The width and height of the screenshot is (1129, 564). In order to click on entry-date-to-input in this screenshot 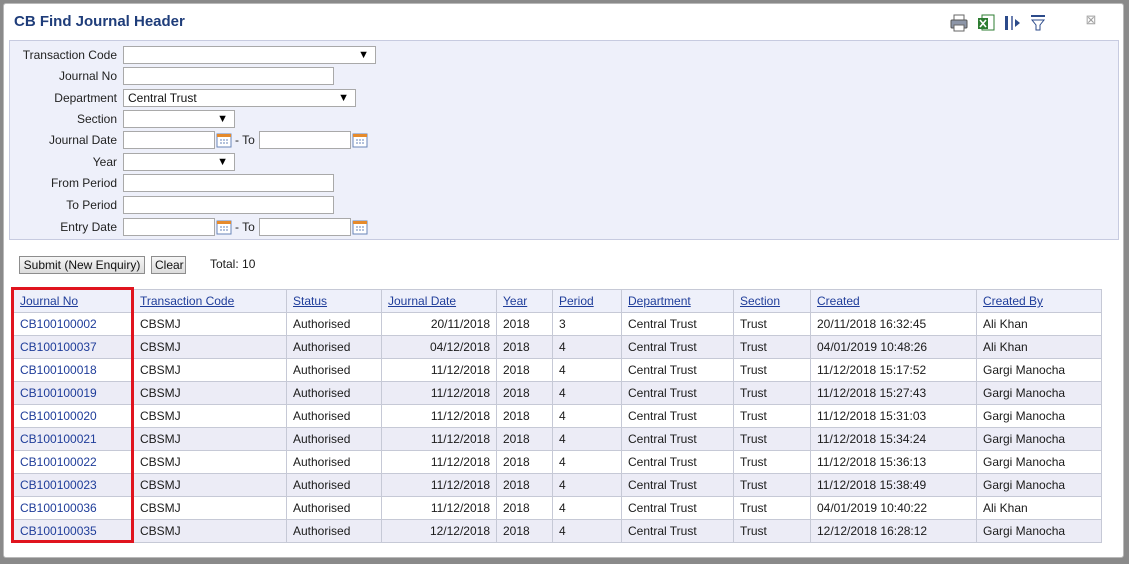, I will do `click(305, 227)`.